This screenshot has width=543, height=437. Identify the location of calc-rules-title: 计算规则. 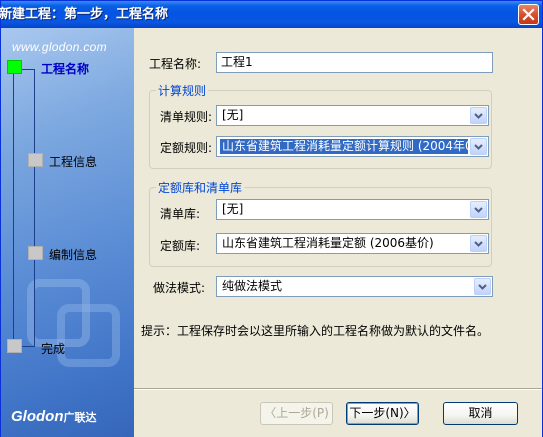
(182, 90).